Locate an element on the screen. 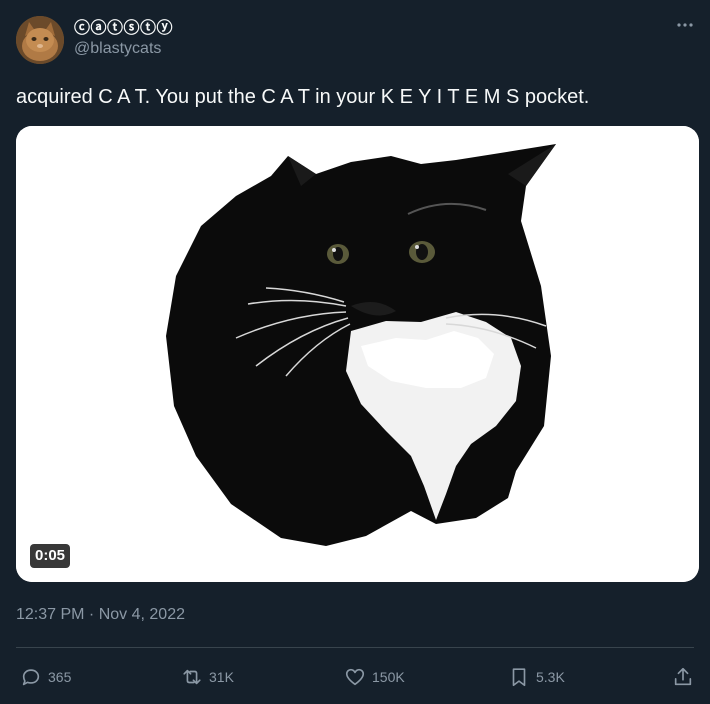 This screenshot has height=704, width=710. author-name-row: ⓒⓐⓣⓢⓣⓨ is located at coordinates (123, 26).